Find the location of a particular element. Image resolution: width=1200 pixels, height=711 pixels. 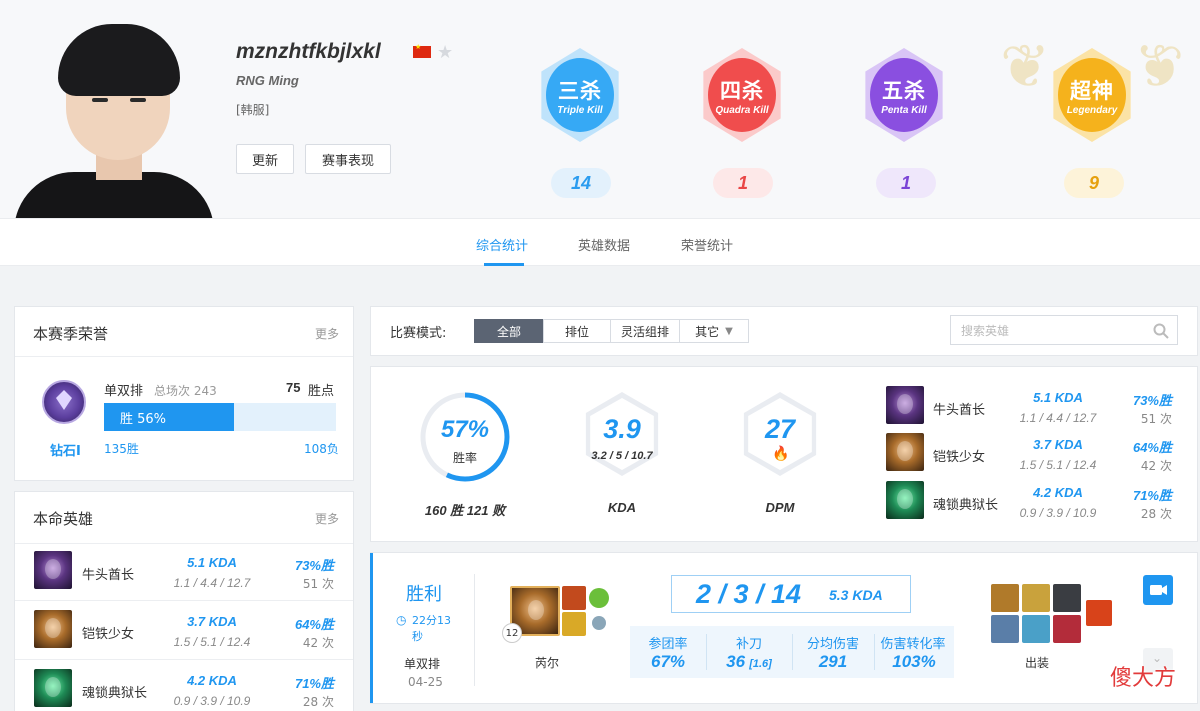

legendary-count: 9 is located at coordinates (1094, 183).